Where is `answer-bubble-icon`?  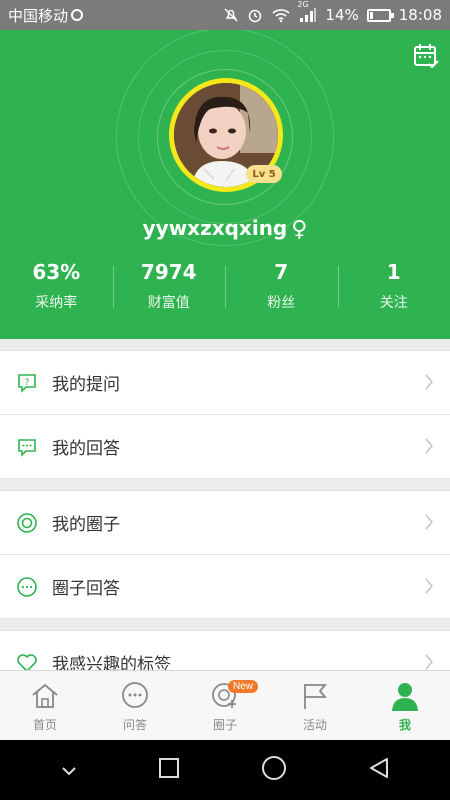
answer-bubble-icon is located at coordinates (27, 447).